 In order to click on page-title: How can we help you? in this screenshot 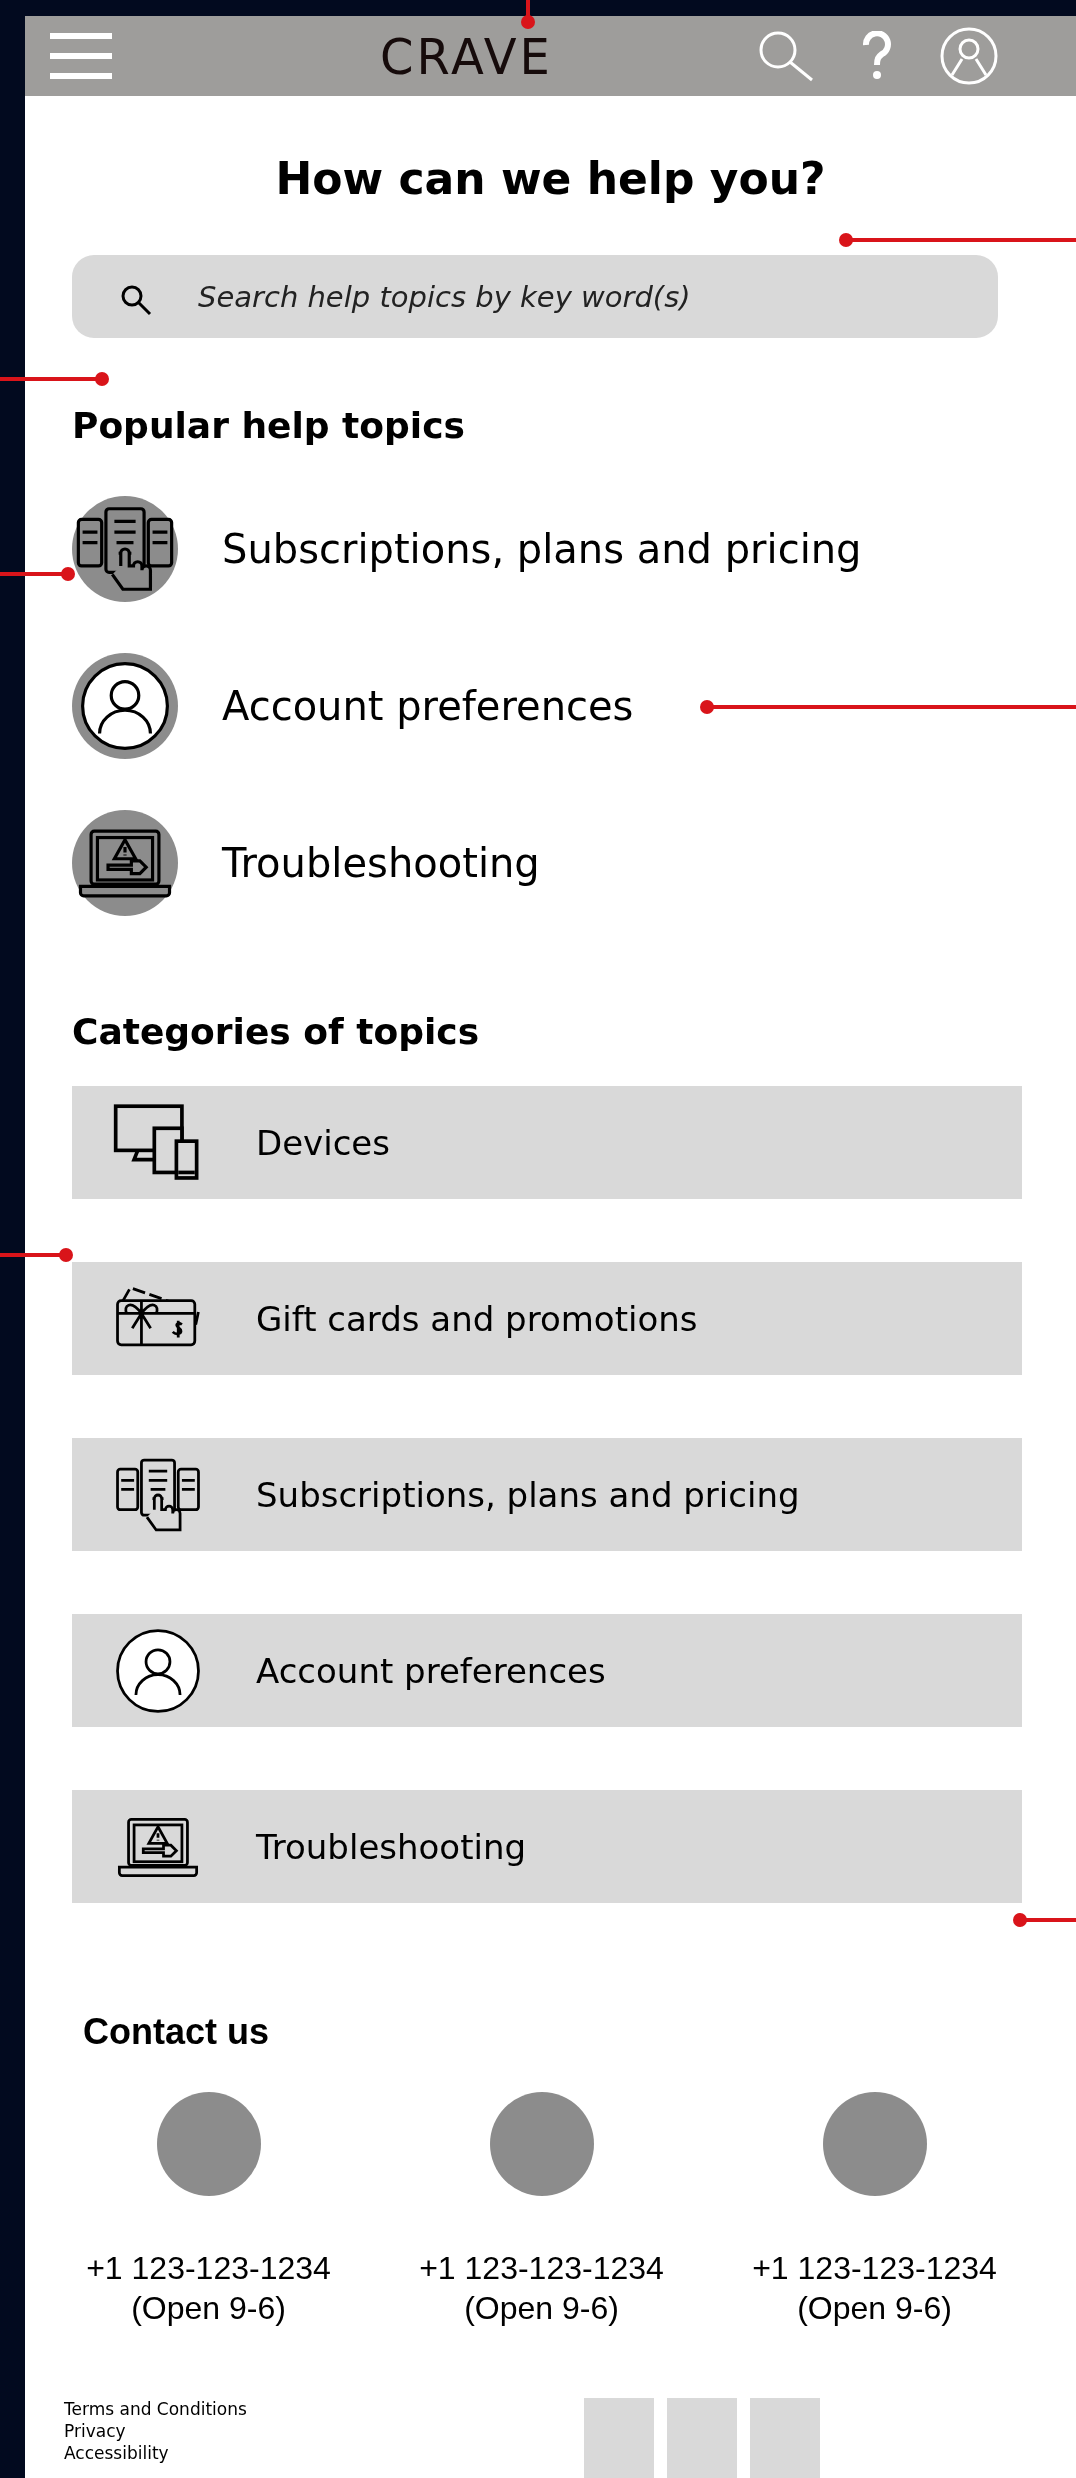, I will do `click(550, 179)`.